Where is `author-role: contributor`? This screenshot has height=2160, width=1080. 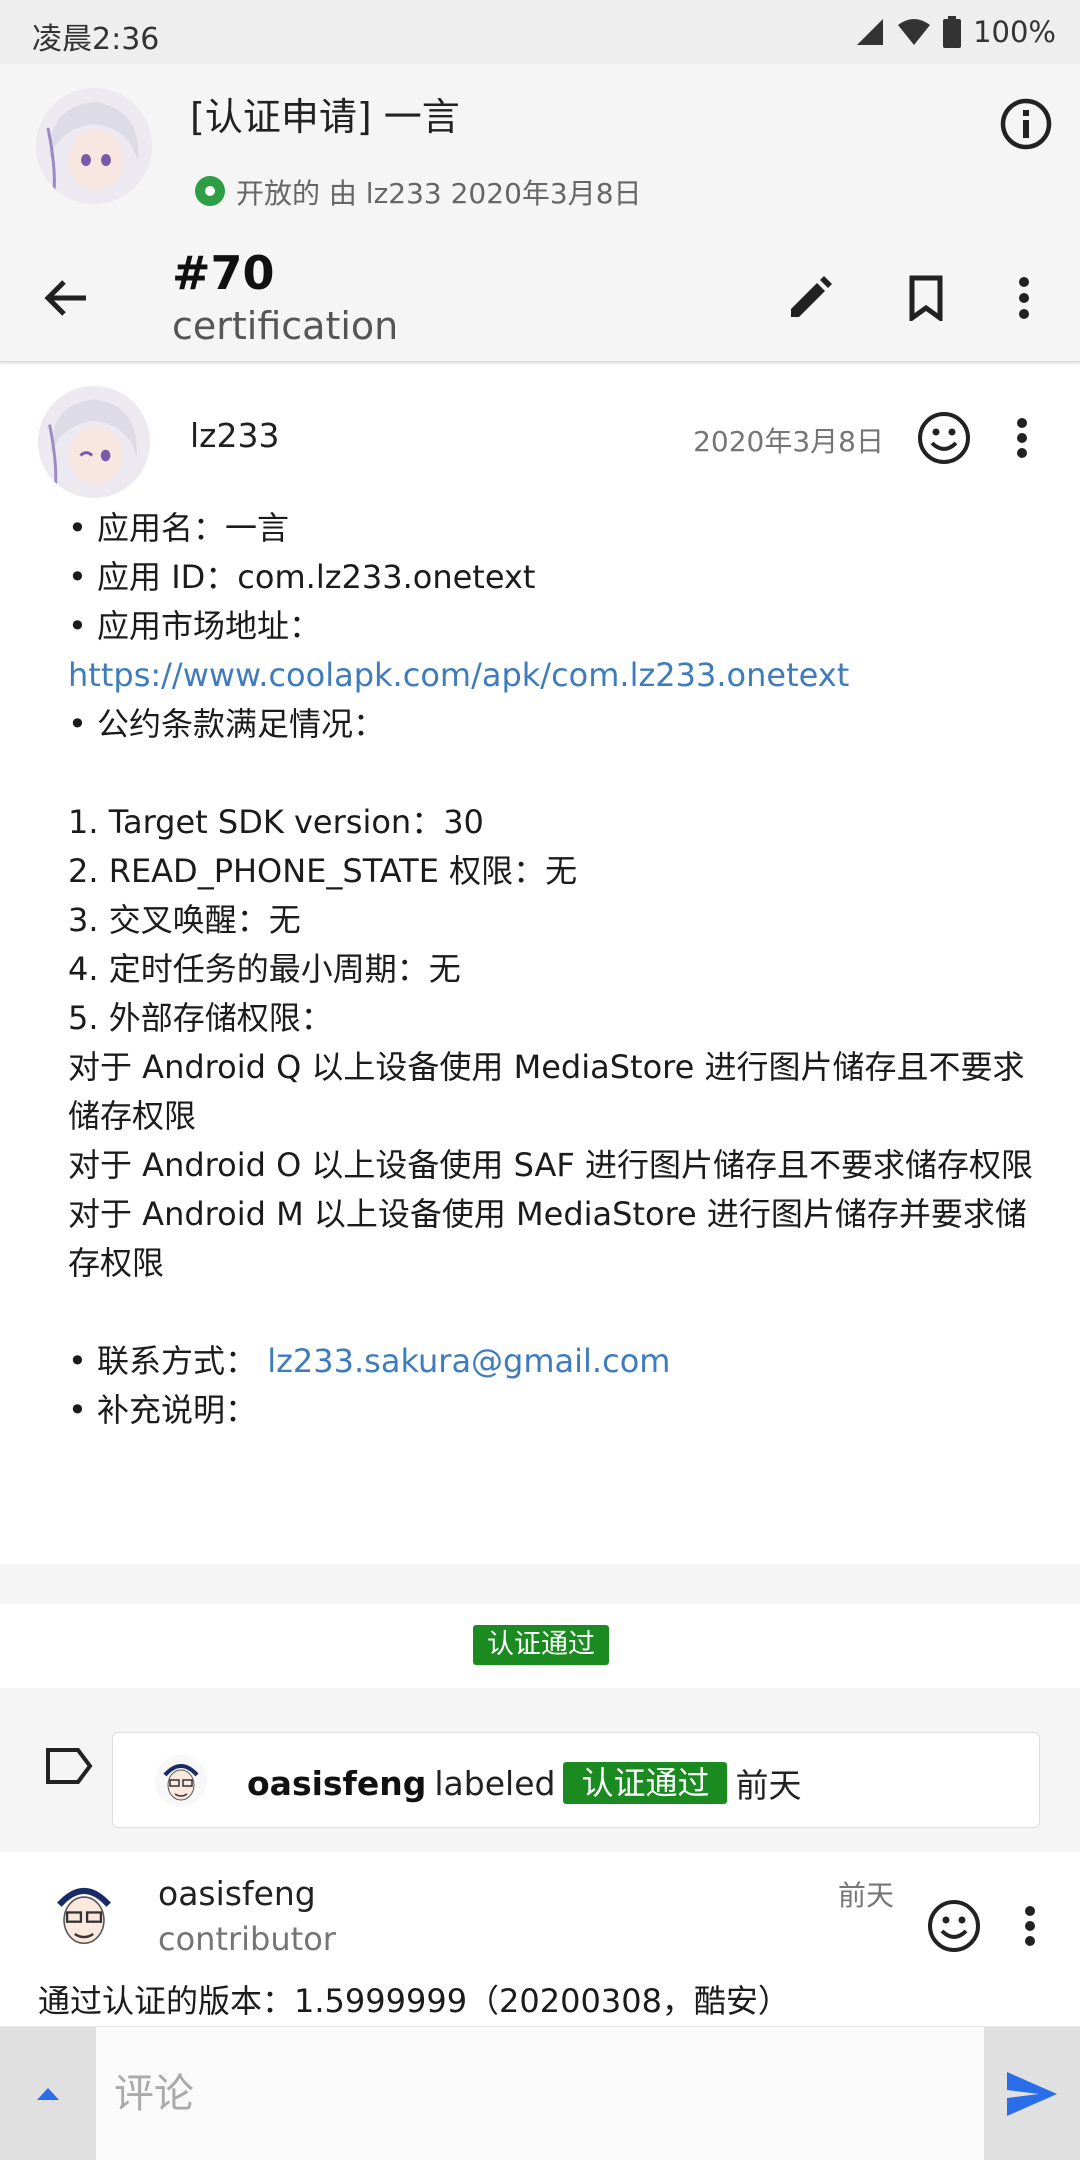
author-role: contributor is located at coordinates (247, 1939).